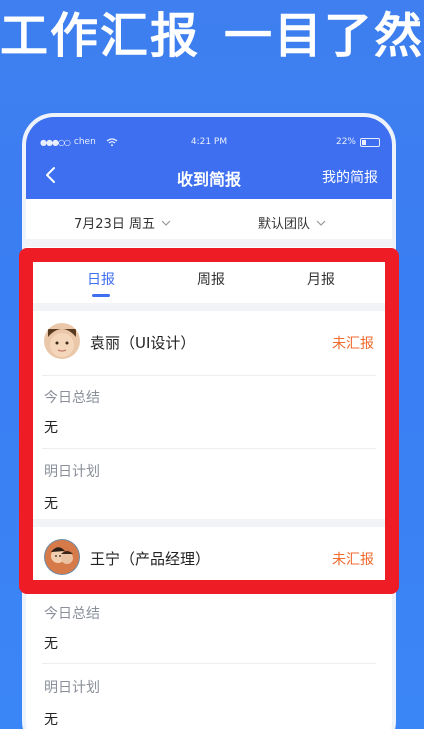  I want to click on headline-part2: 一目了然, so click(323, 36).